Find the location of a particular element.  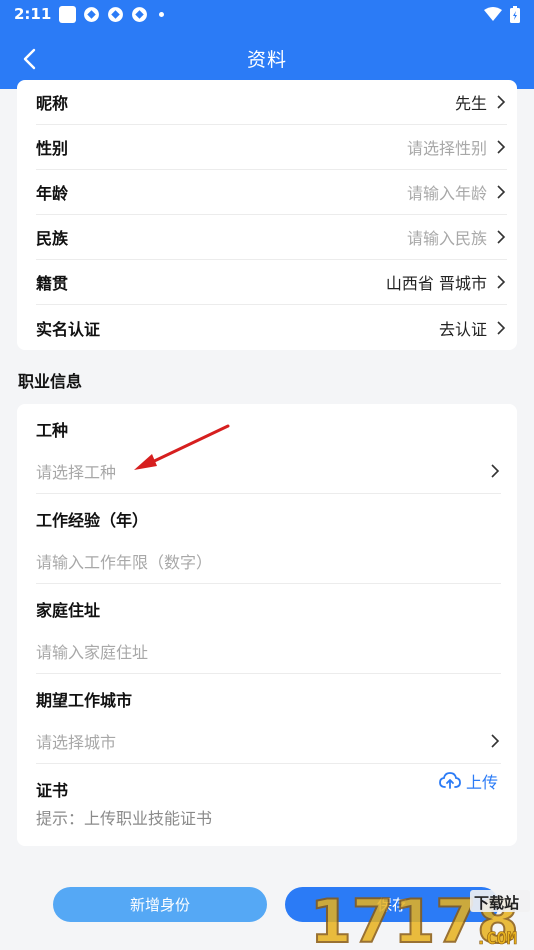

back-button is located at coordinates (29, 59).